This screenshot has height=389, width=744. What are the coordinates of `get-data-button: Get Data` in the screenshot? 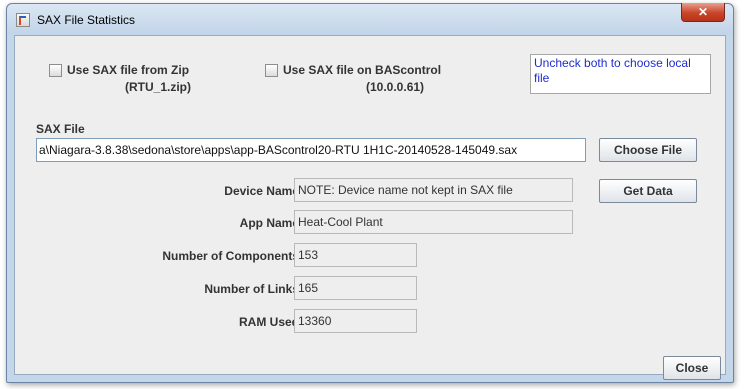 It's located at (648, 191).